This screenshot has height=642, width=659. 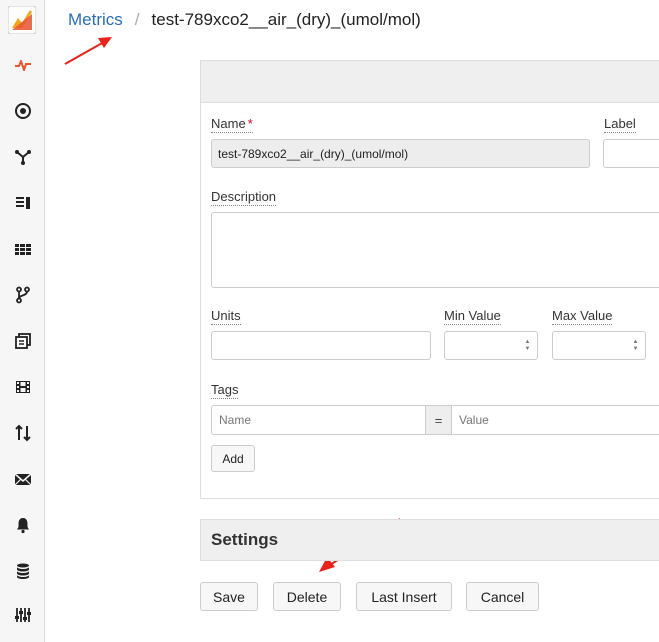 I want to click on last-insert-button: Last Insert, so click(x=404, y=596).